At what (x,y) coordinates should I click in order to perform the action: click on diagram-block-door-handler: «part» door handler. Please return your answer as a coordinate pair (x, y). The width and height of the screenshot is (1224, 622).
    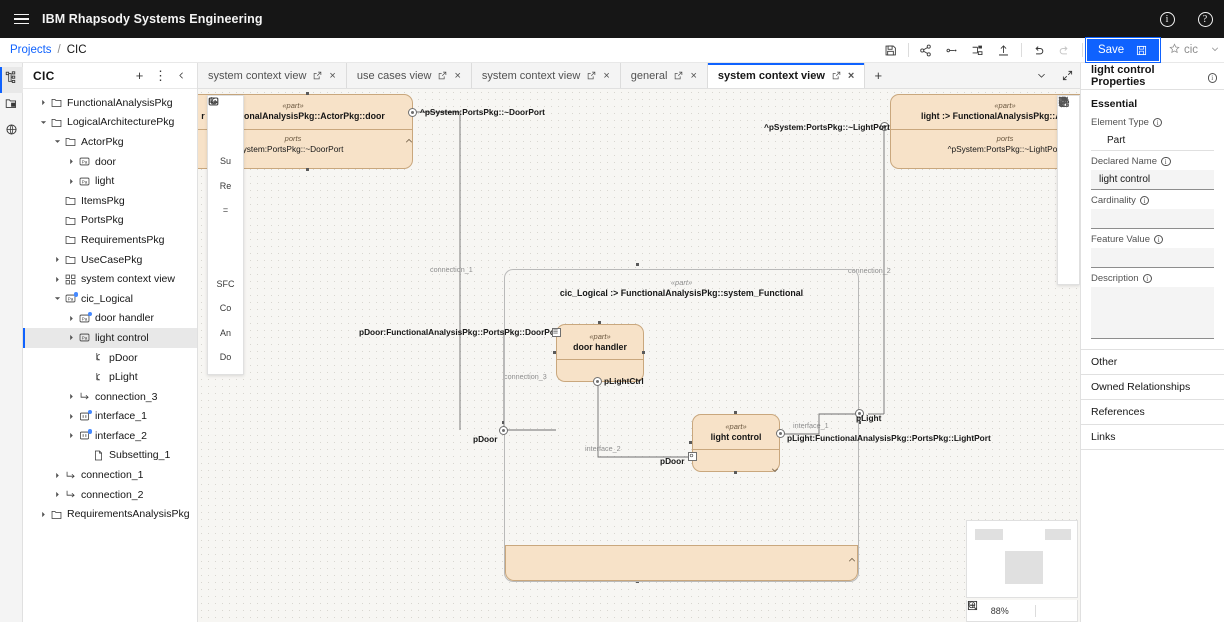
    Looking at the image, I should click on (600, 353).